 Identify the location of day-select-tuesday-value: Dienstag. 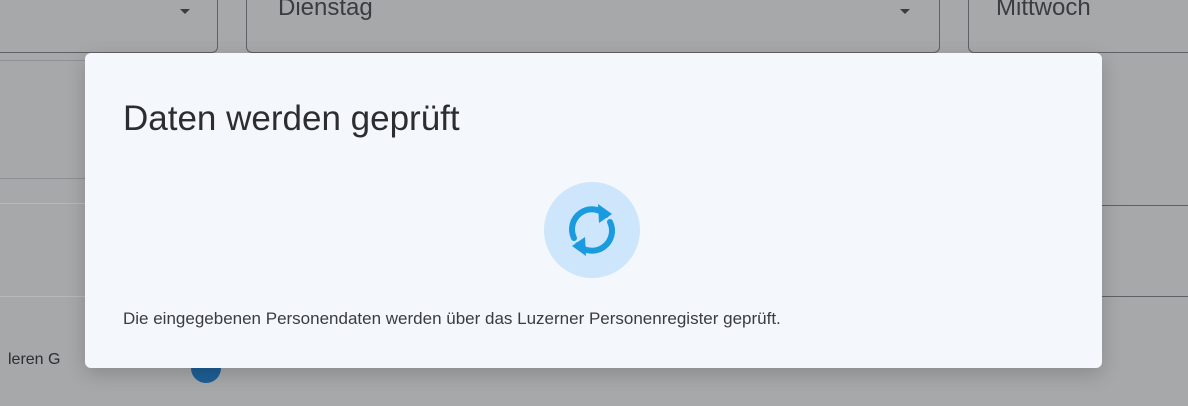
(325, 10).